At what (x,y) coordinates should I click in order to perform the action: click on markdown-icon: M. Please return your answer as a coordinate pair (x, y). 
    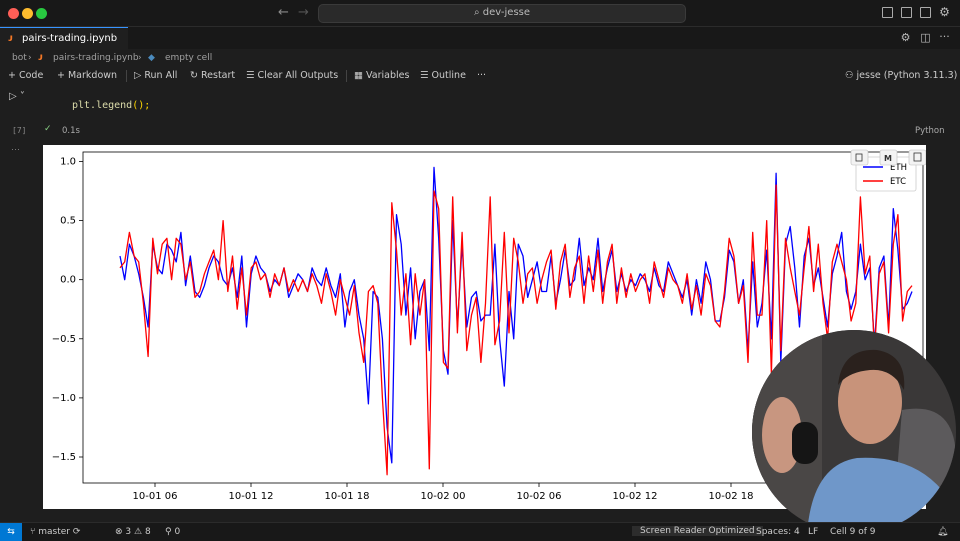
    Looking at the image, I should click on (888, 158).